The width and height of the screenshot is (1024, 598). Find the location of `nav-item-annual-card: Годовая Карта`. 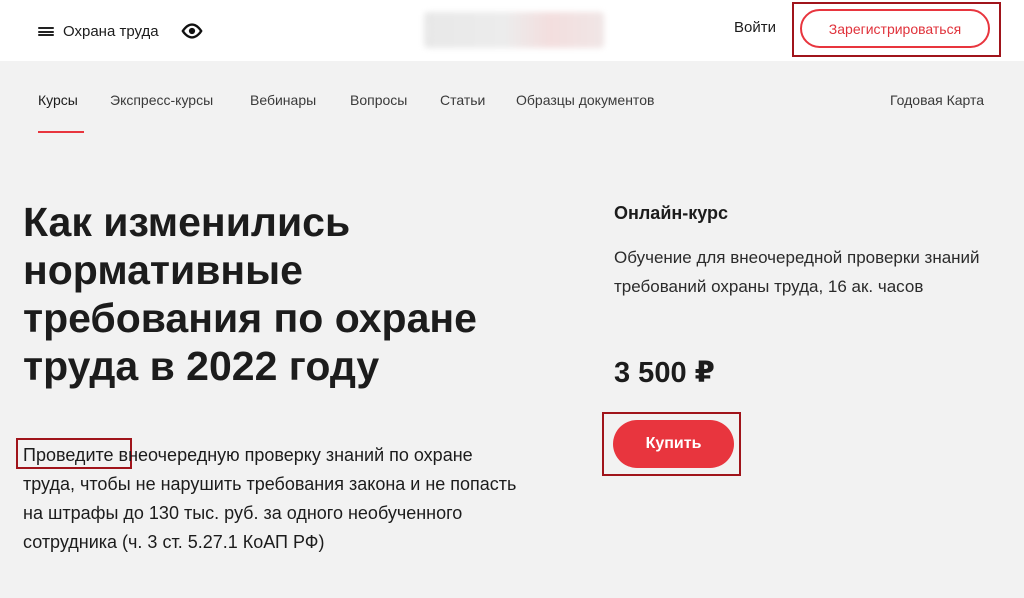

nav-item-annual-card: Годовая Карта is located at coordinates (937, 100).